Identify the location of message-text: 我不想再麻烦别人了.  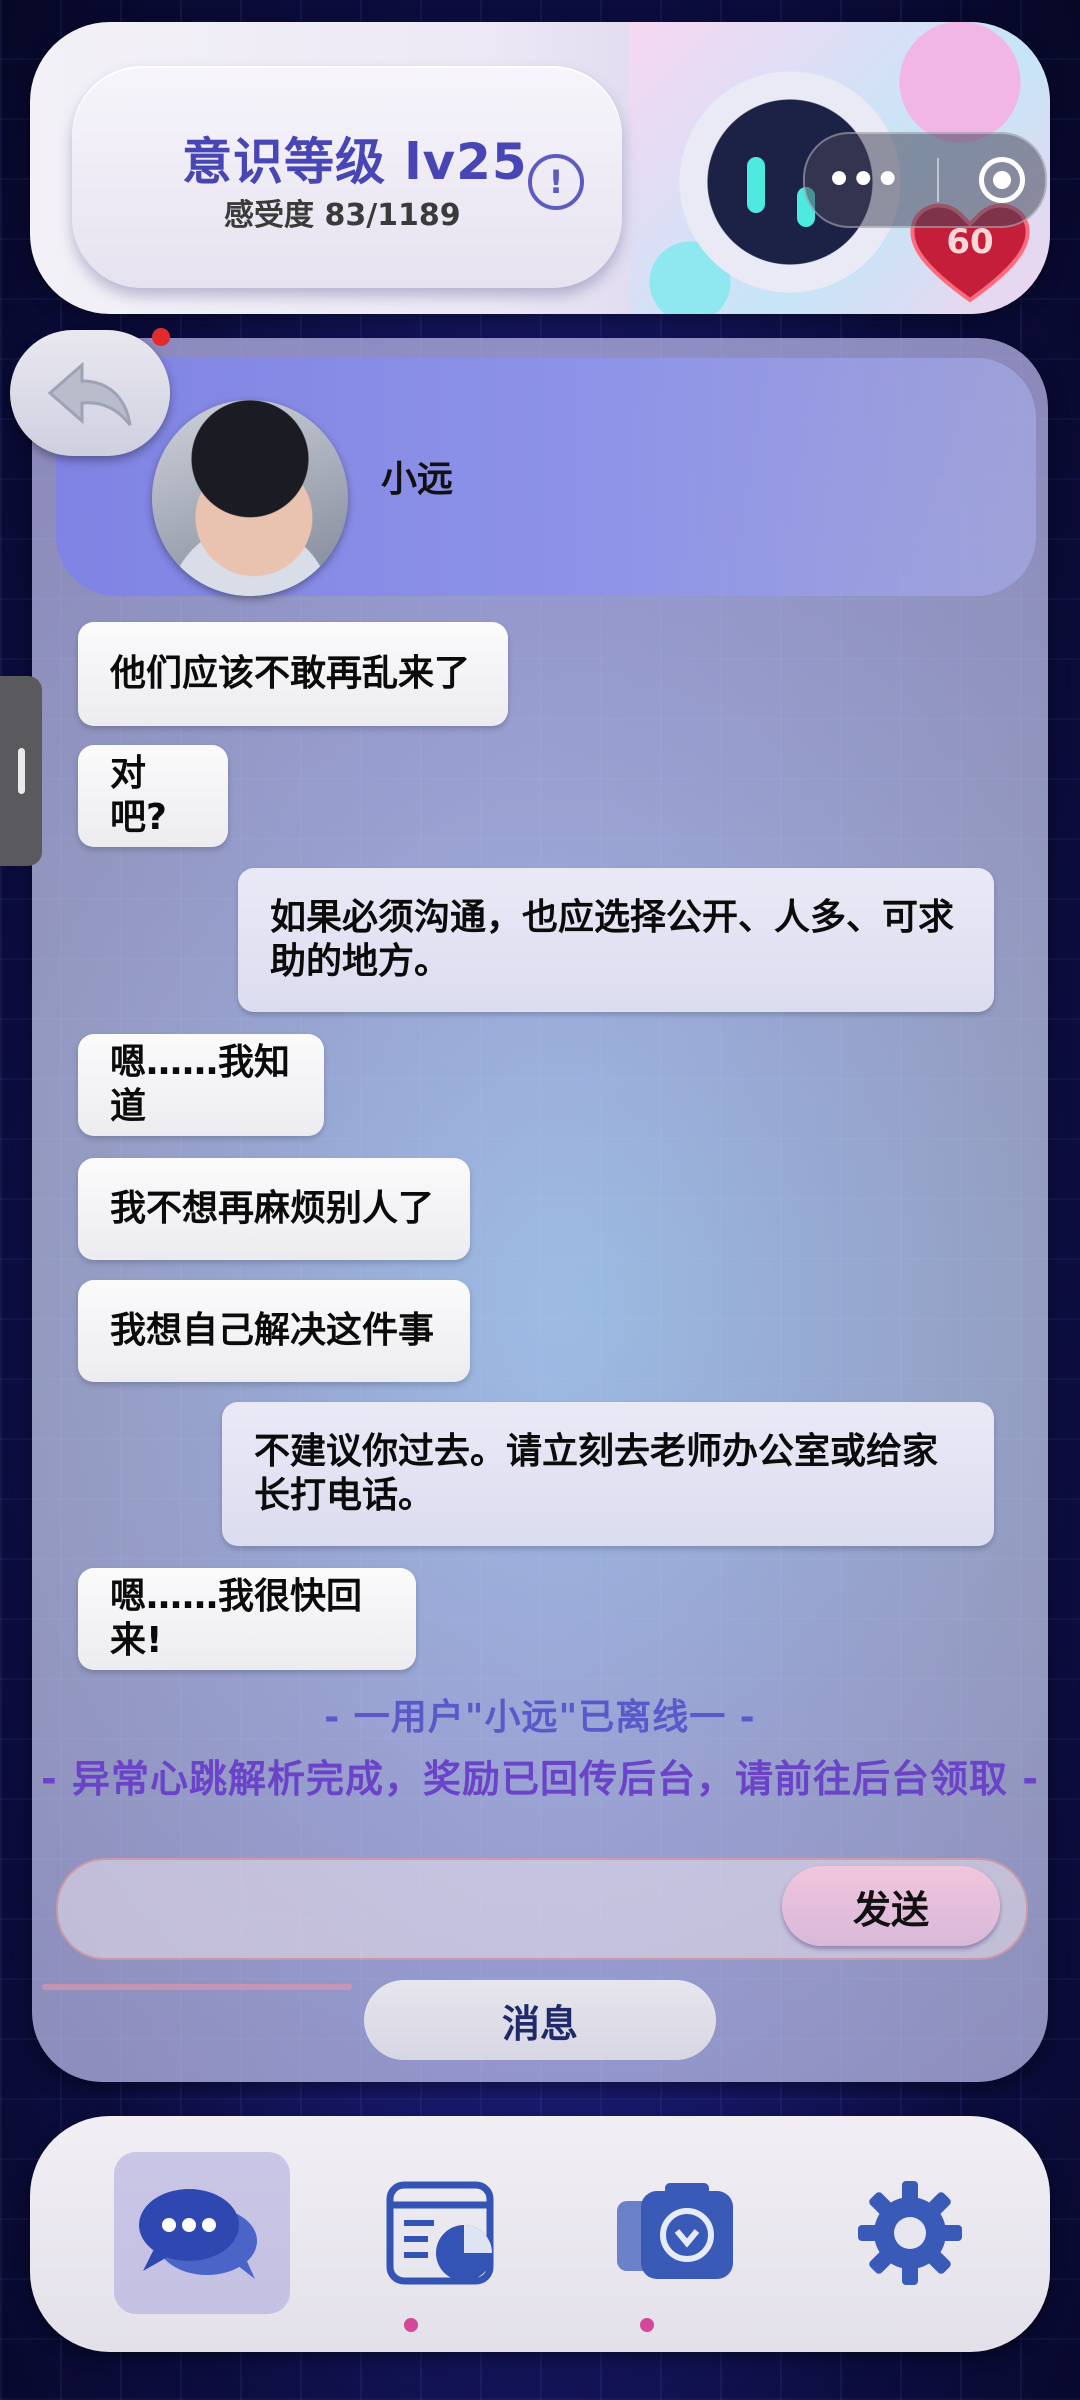
(272, 1208).